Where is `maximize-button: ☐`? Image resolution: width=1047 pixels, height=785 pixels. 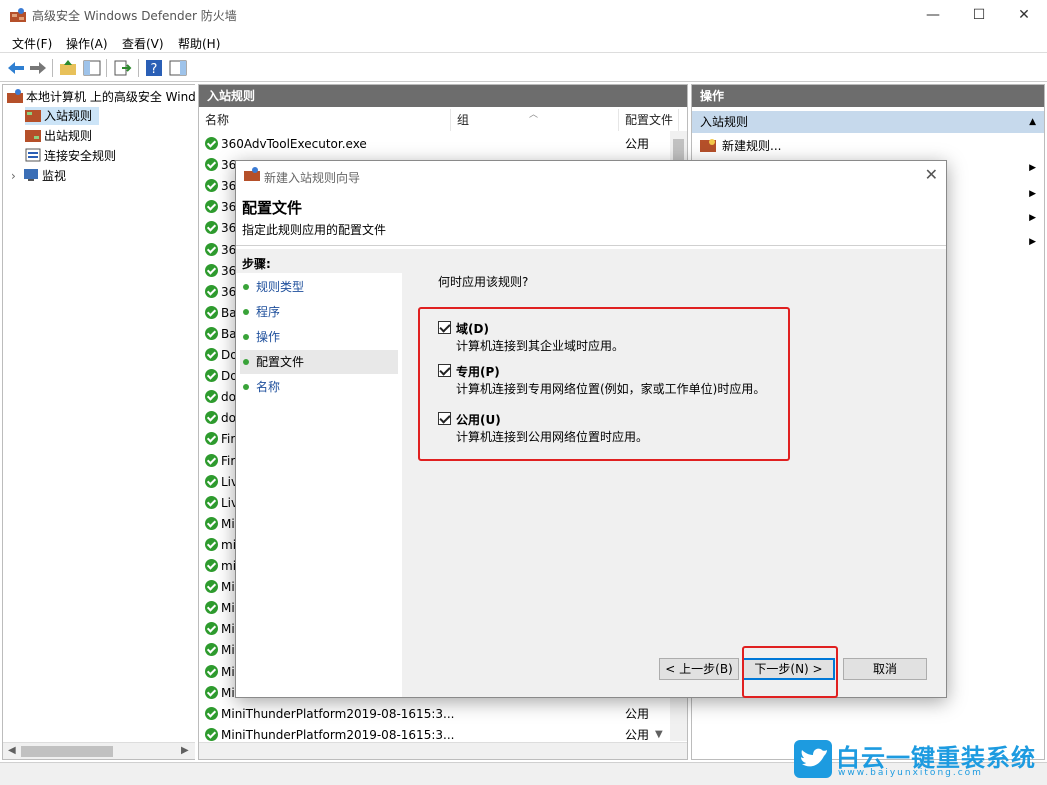 maximize-button: ☐ is located at coordinates (979, 15).